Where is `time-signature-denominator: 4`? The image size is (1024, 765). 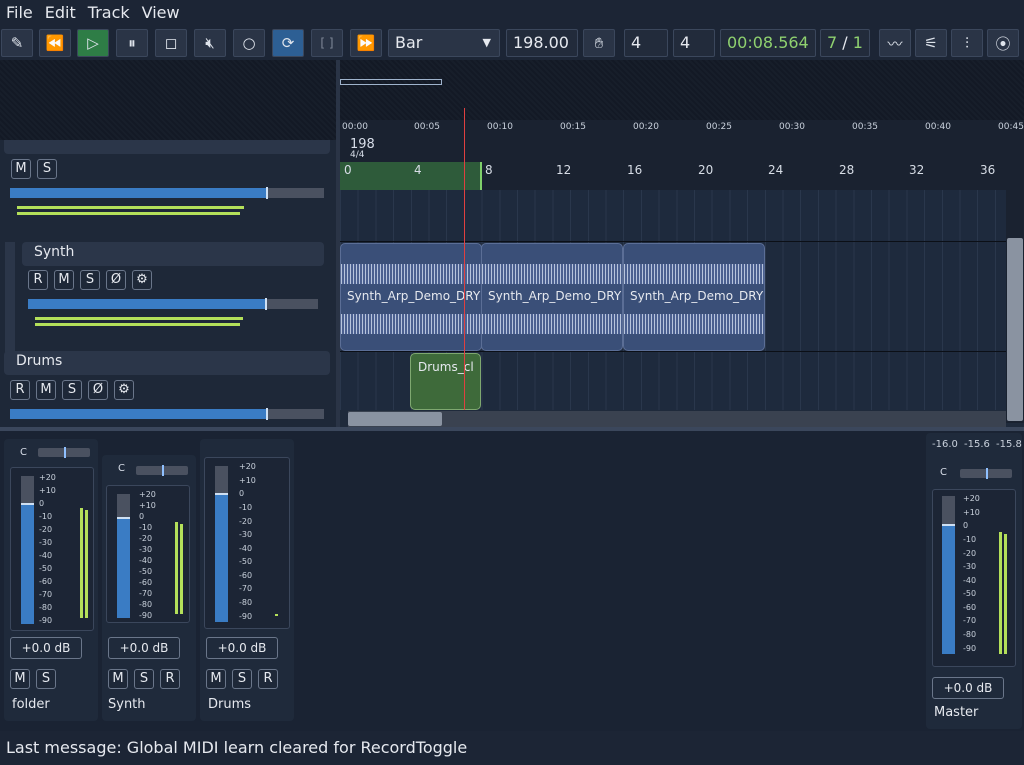
time-signature-denominator: 4 is located at coordinates (694, 43).